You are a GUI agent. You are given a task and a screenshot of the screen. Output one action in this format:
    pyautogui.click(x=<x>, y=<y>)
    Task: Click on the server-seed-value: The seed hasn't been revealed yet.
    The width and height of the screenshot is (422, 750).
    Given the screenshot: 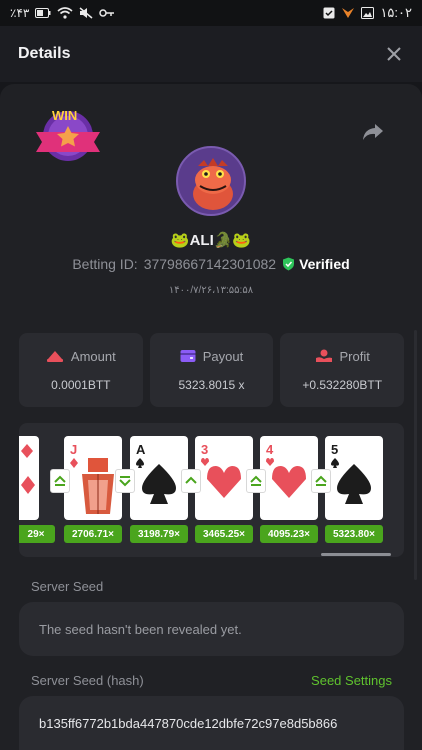 What is the action you would take?
    pyautogui.click(x=140, y=629)
    